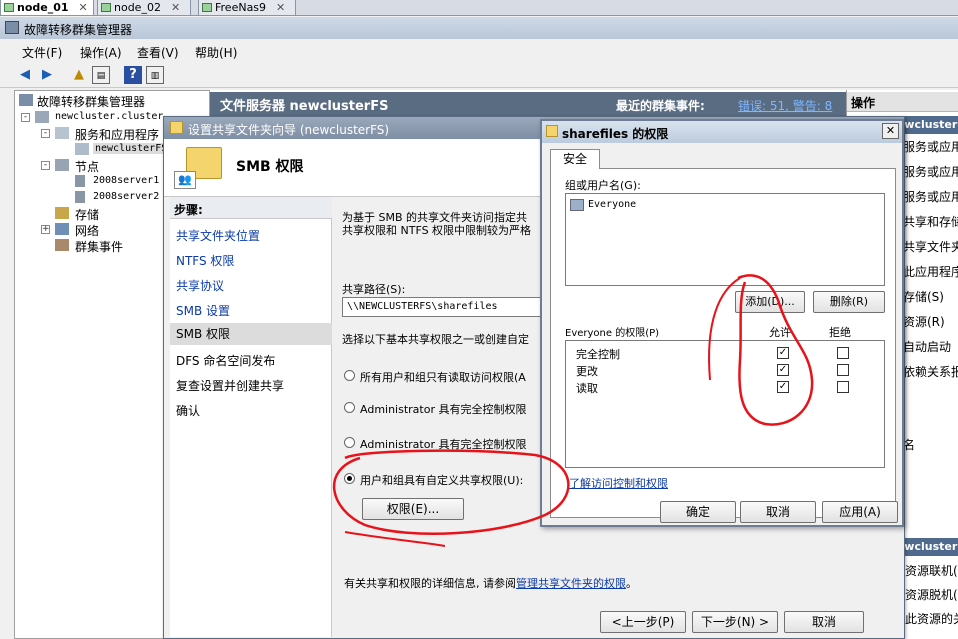 This screenshot has height=639, width=958. What do you see at coordinates (575, 159) in the screenshot?
I see `tab-security: 安全` at bounding box center [575, 159].